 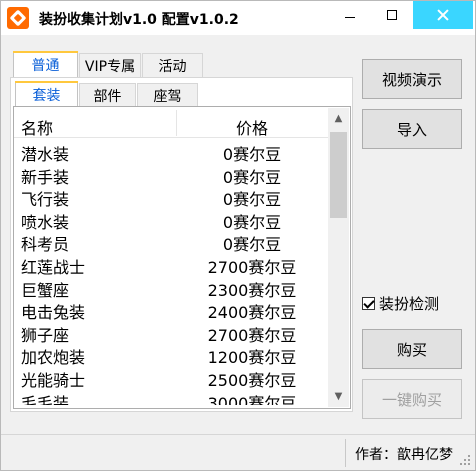 I want to click on close-icon, so click(x=443, y=15).